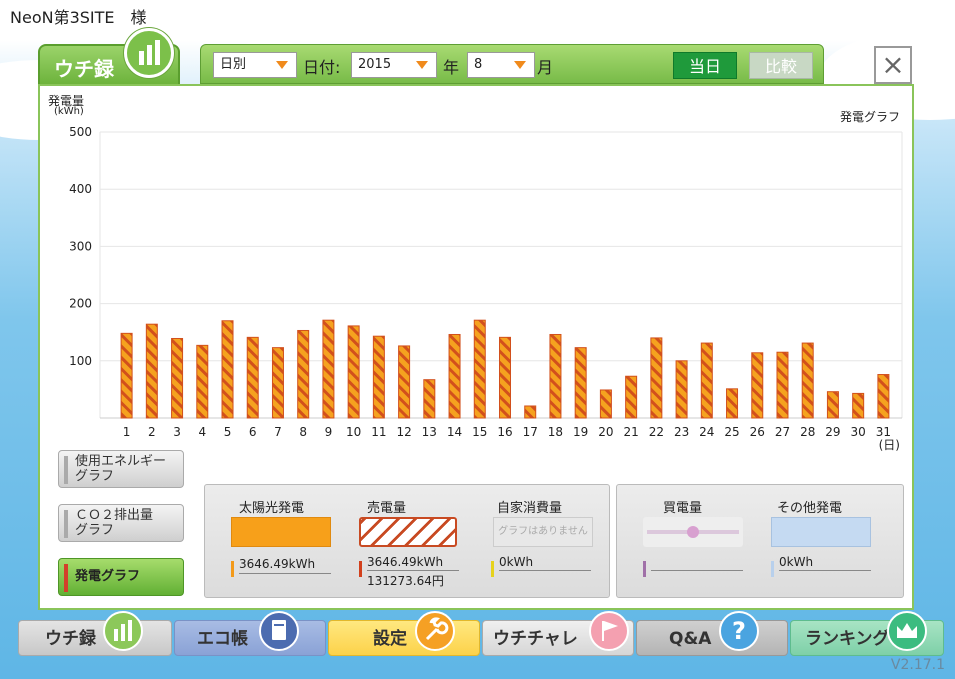 This screenshot has height=679, width=955. What do you see at coordinates (152, 432) in the screenshot?
I see `x-tick-label: 2` at bounding box center [152, 432].